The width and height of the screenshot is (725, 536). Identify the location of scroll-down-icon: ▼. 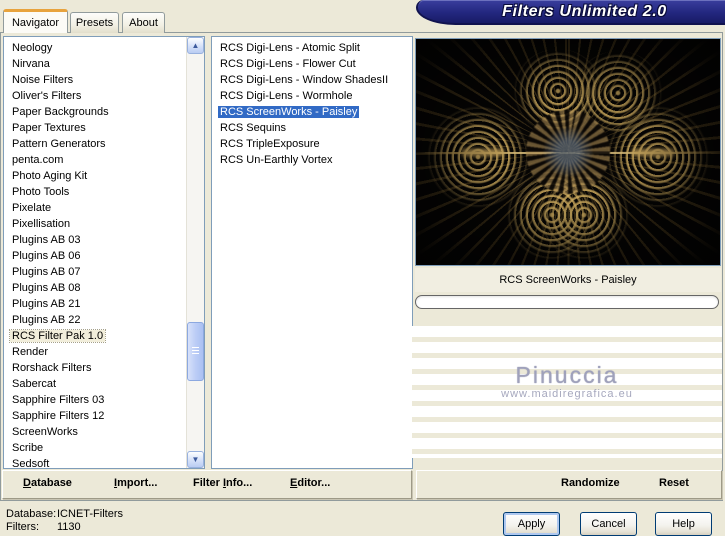
(195, 459).